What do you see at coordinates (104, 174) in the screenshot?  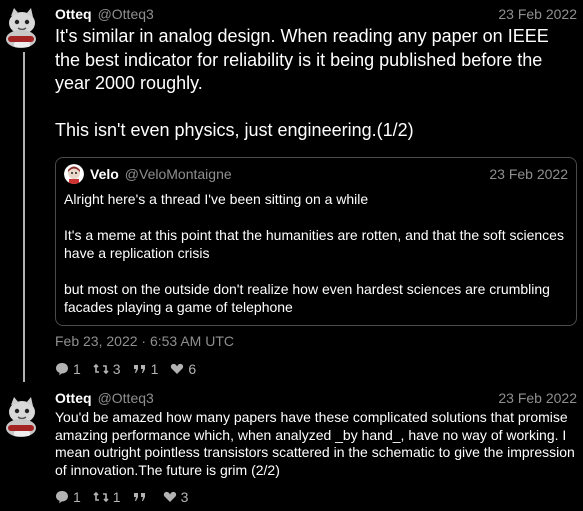 I see `quoted-author-name: Velo` at bounding box center [104, 174].